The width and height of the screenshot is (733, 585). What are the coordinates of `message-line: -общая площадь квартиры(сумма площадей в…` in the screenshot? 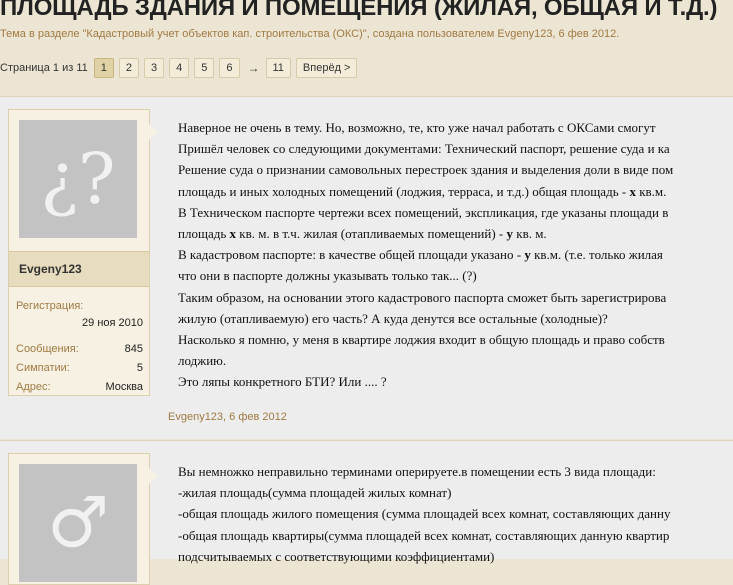 It's located at (424, 535).